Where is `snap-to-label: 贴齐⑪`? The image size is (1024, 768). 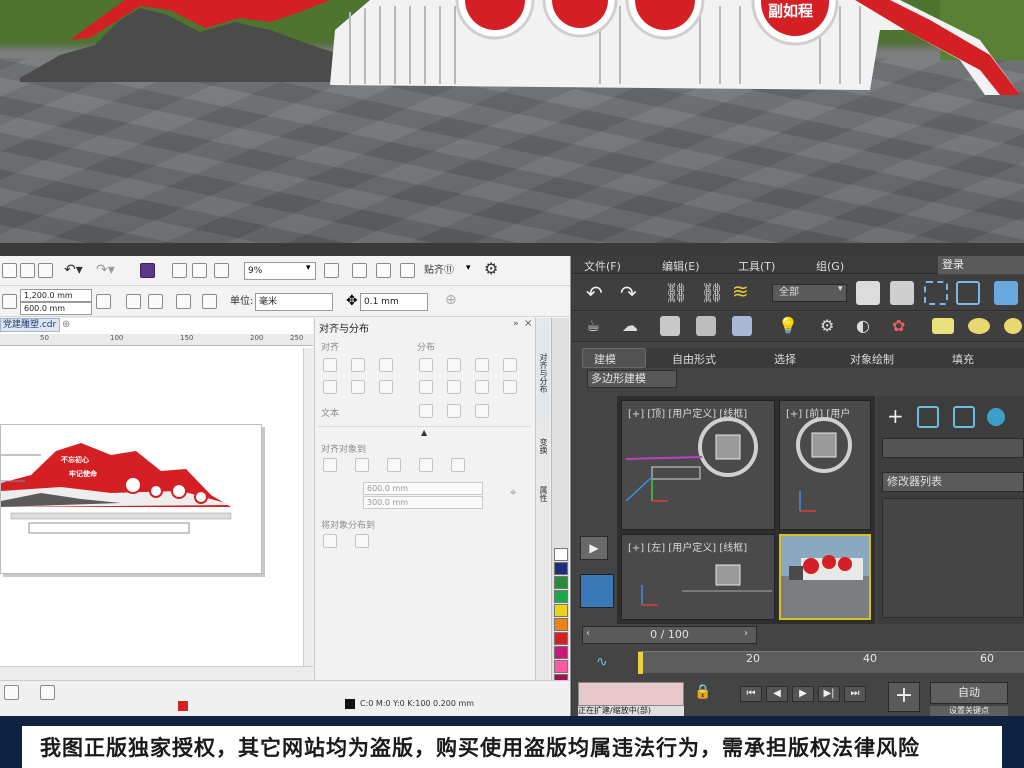
snap-to-label: 贴齐⑪ is located at coordinates (439, 271).